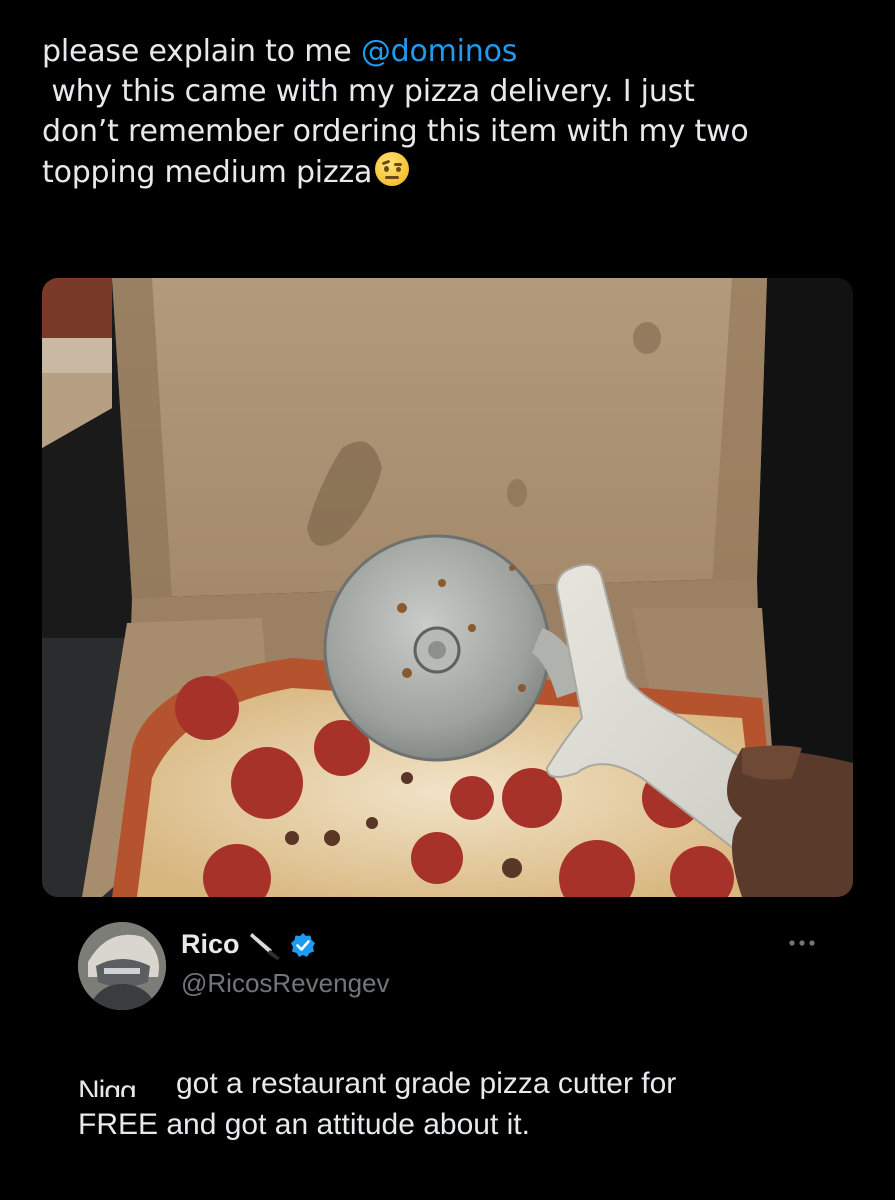  I want to click on profile-picture-icon, so click(122, 966).